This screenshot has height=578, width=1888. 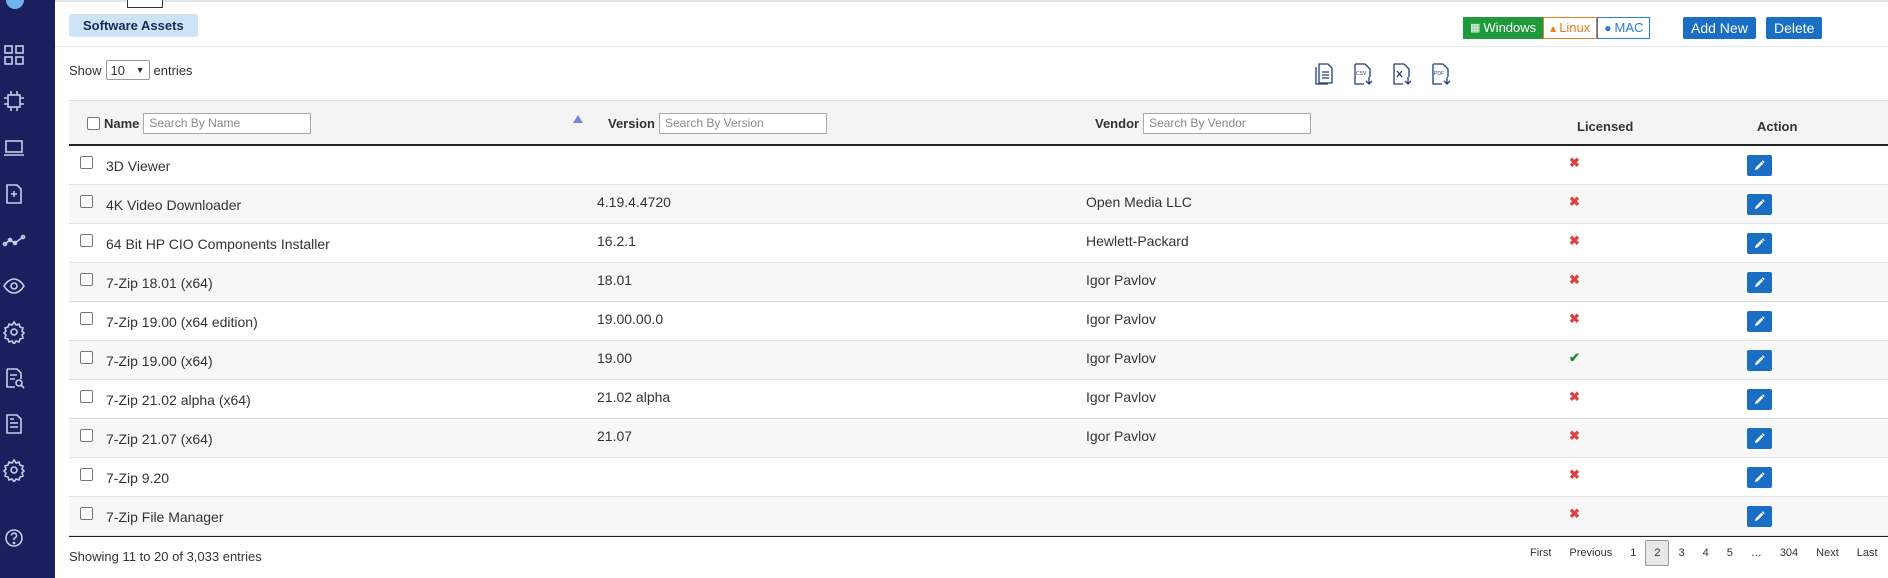 I want to click on csv-icon: CSV, so click(x=1363, y=74).